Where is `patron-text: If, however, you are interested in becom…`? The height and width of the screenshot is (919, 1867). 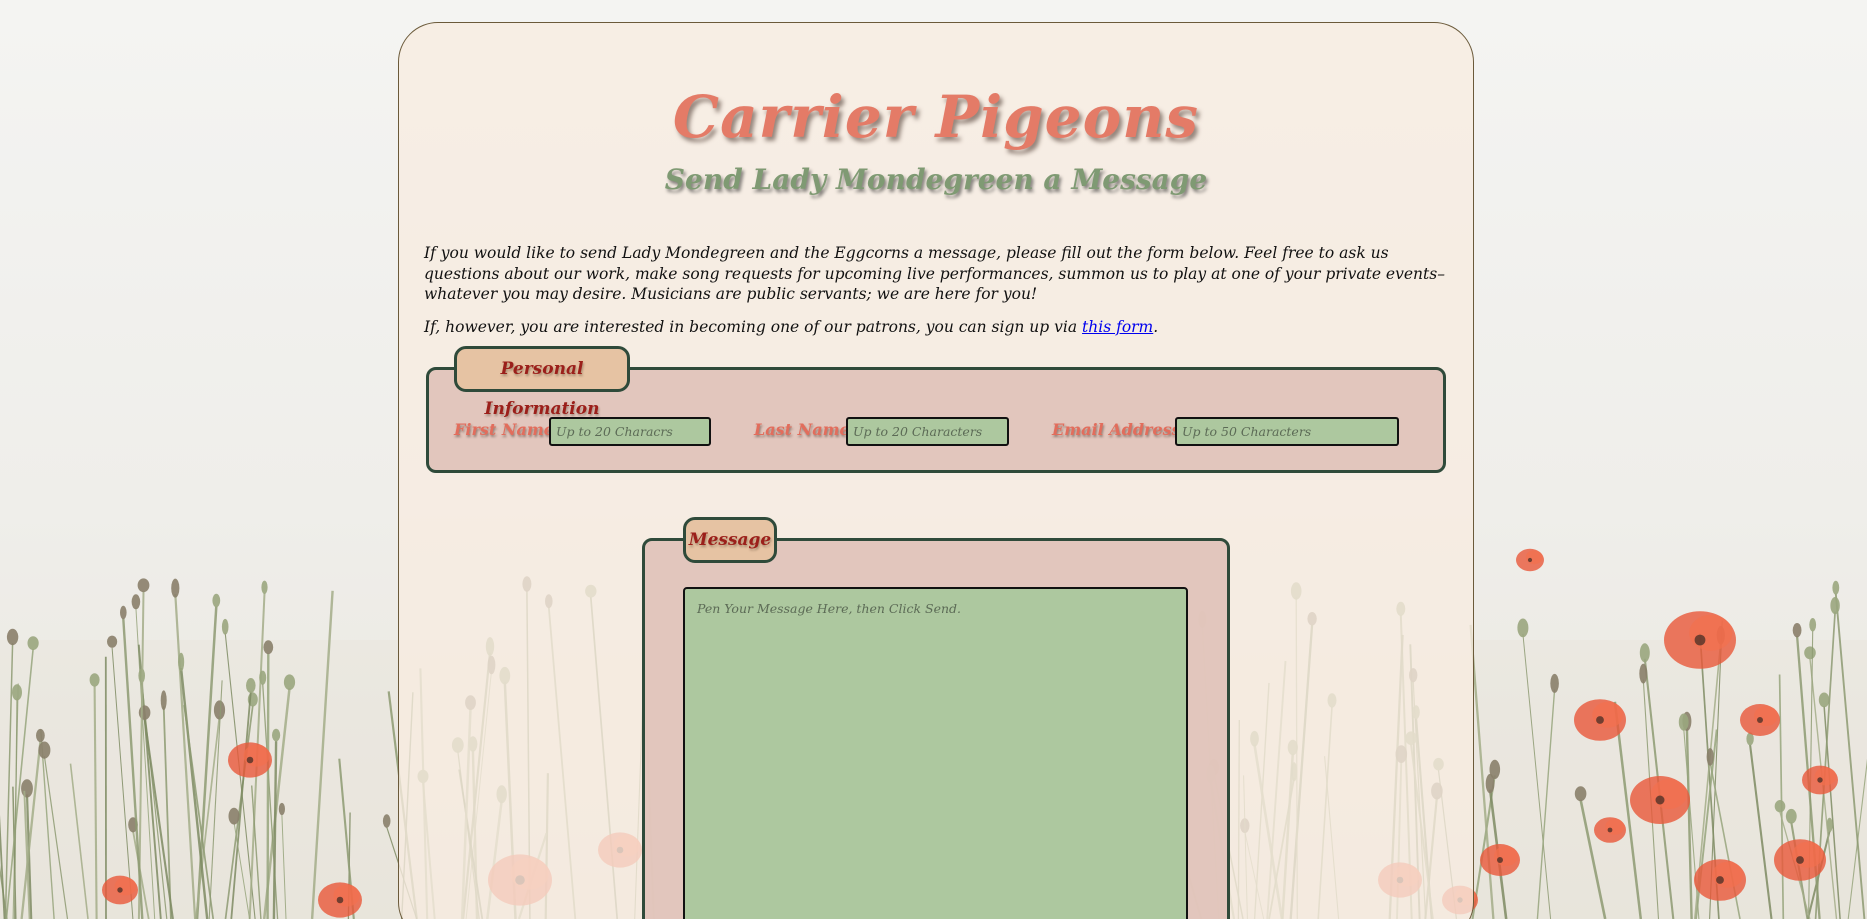 patron-text: If, however, you are interested in becom… is located at coordinates (753, 327).